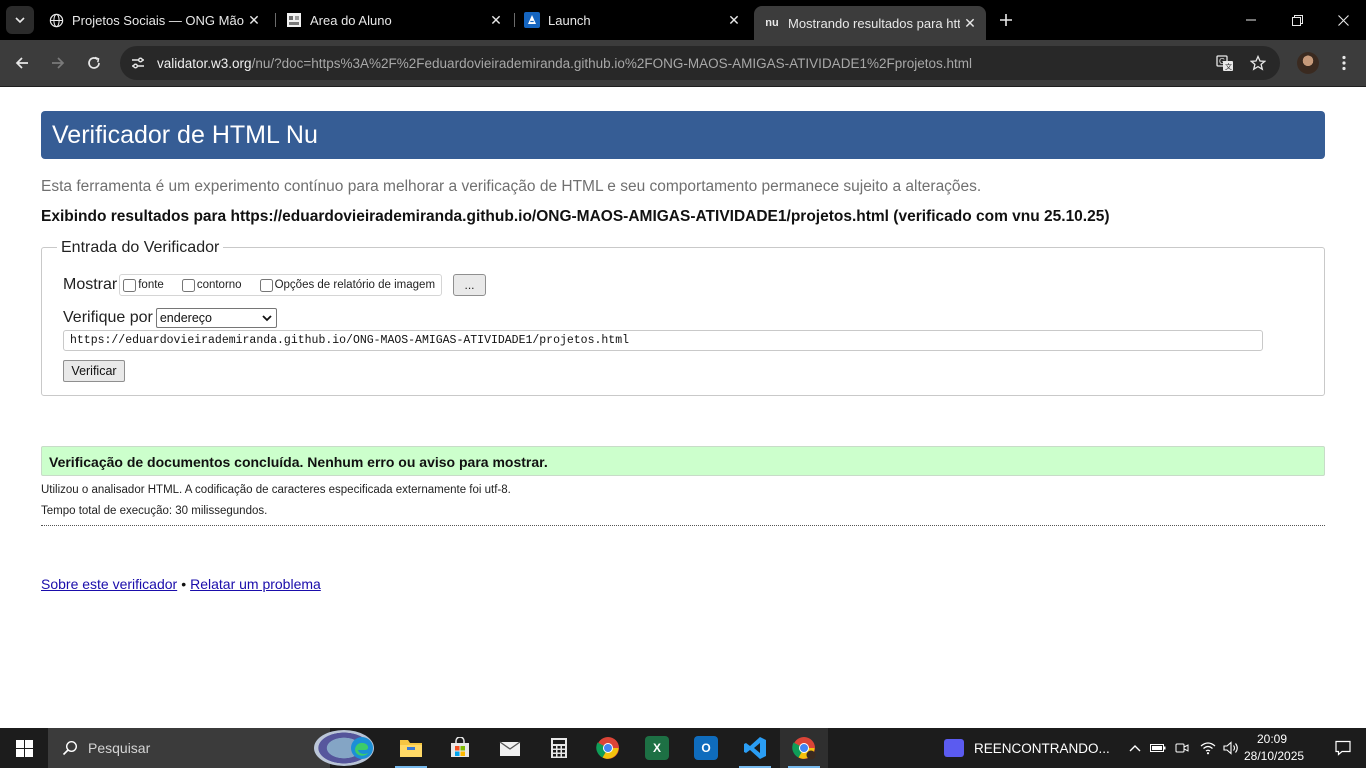 The height and width of the screenshot is (768, 1366). What do you see at coordinates (394, 20) in the screenshot?
I see `tab-area-do-aluno: Area do Aluno ✕` at bounding box center [394, 20].